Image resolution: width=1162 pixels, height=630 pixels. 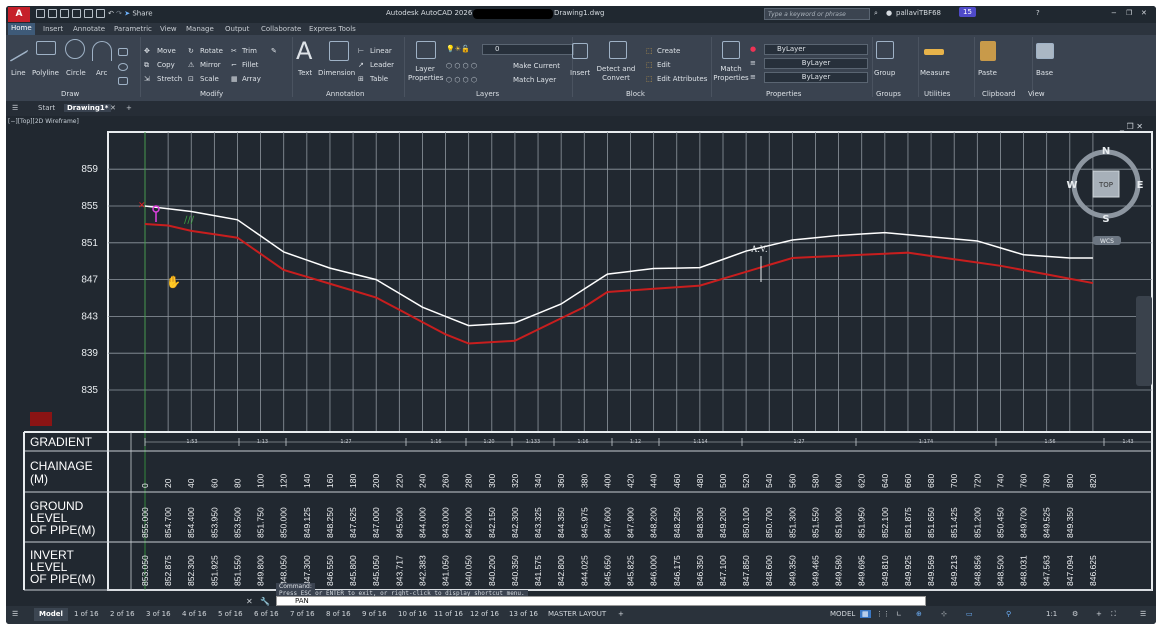 What do you see at coordinates (536, 66) in the screenshot?
I see `make-current-button: Make Current` at bounding box center [536, 66].